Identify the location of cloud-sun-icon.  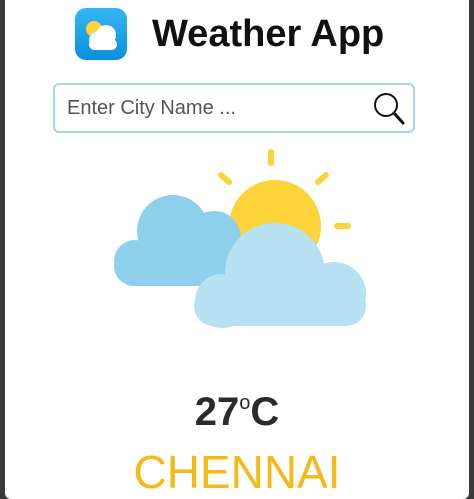
(101, 34).